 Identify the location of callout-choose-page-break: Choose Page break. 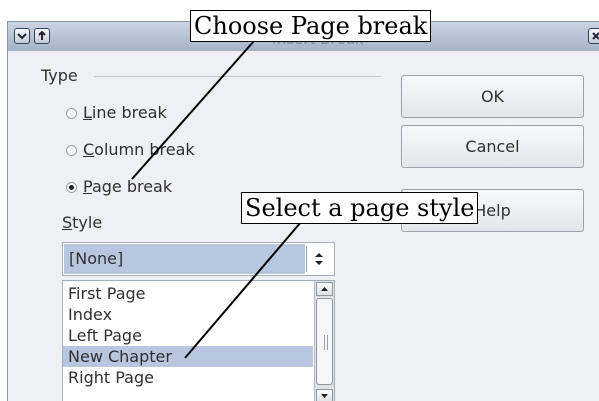
(311, 26).